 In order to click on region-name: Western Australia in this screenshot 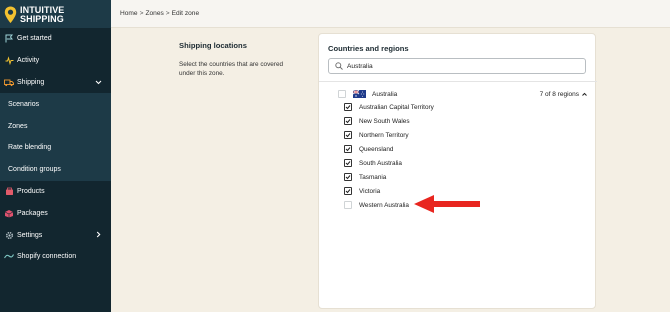, I will do `click(384, 205)`.